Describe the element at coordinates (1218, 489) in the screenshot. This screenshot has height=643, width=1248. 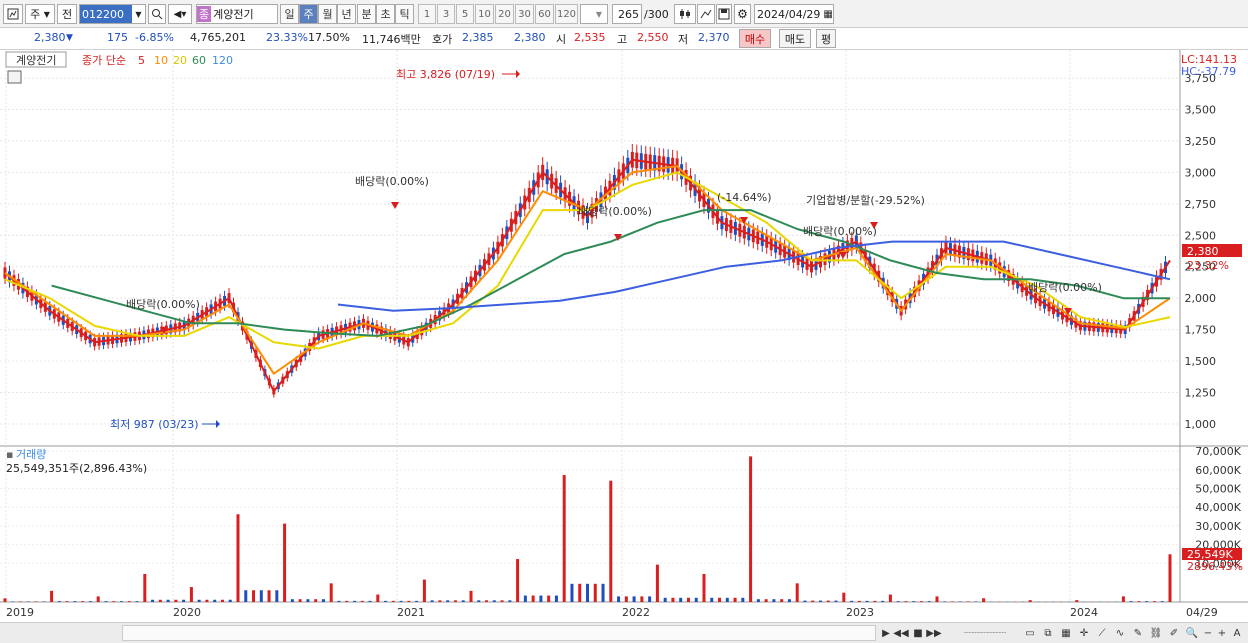
I see `volume-tick-label: 50,000K` at that location.